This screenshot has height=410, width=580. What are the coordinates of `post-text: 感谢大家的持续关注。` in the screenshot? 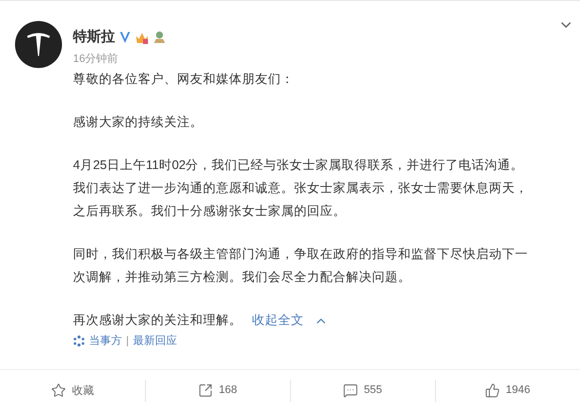 It's located at (138, 122).